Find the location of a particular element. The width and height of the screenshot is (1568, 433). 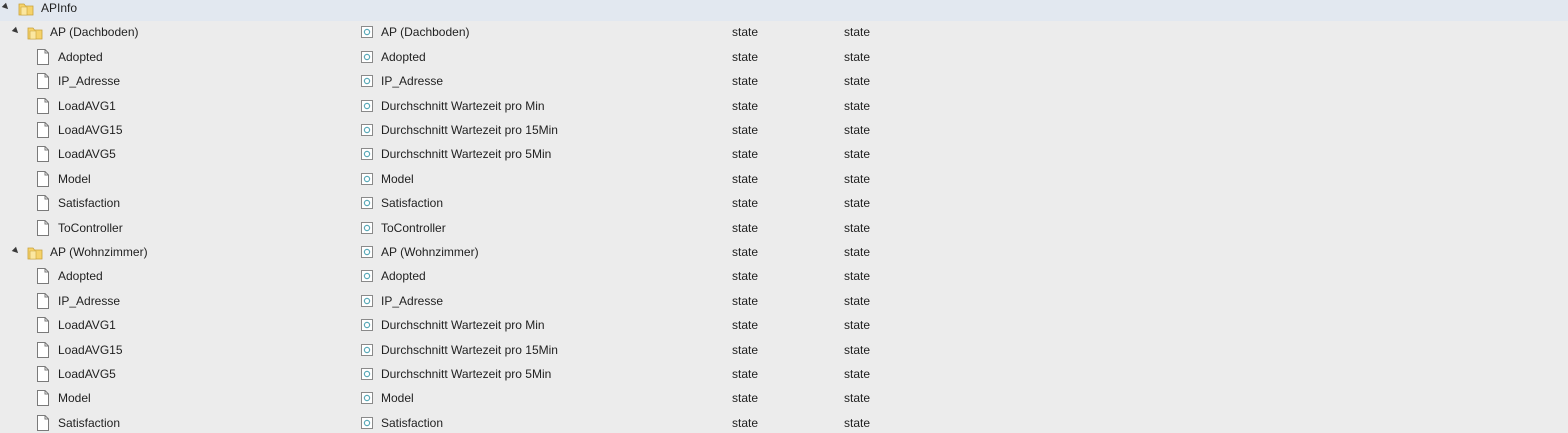

description-cell: AP (Wohnzimmer) is located at coordinates (430, 252).